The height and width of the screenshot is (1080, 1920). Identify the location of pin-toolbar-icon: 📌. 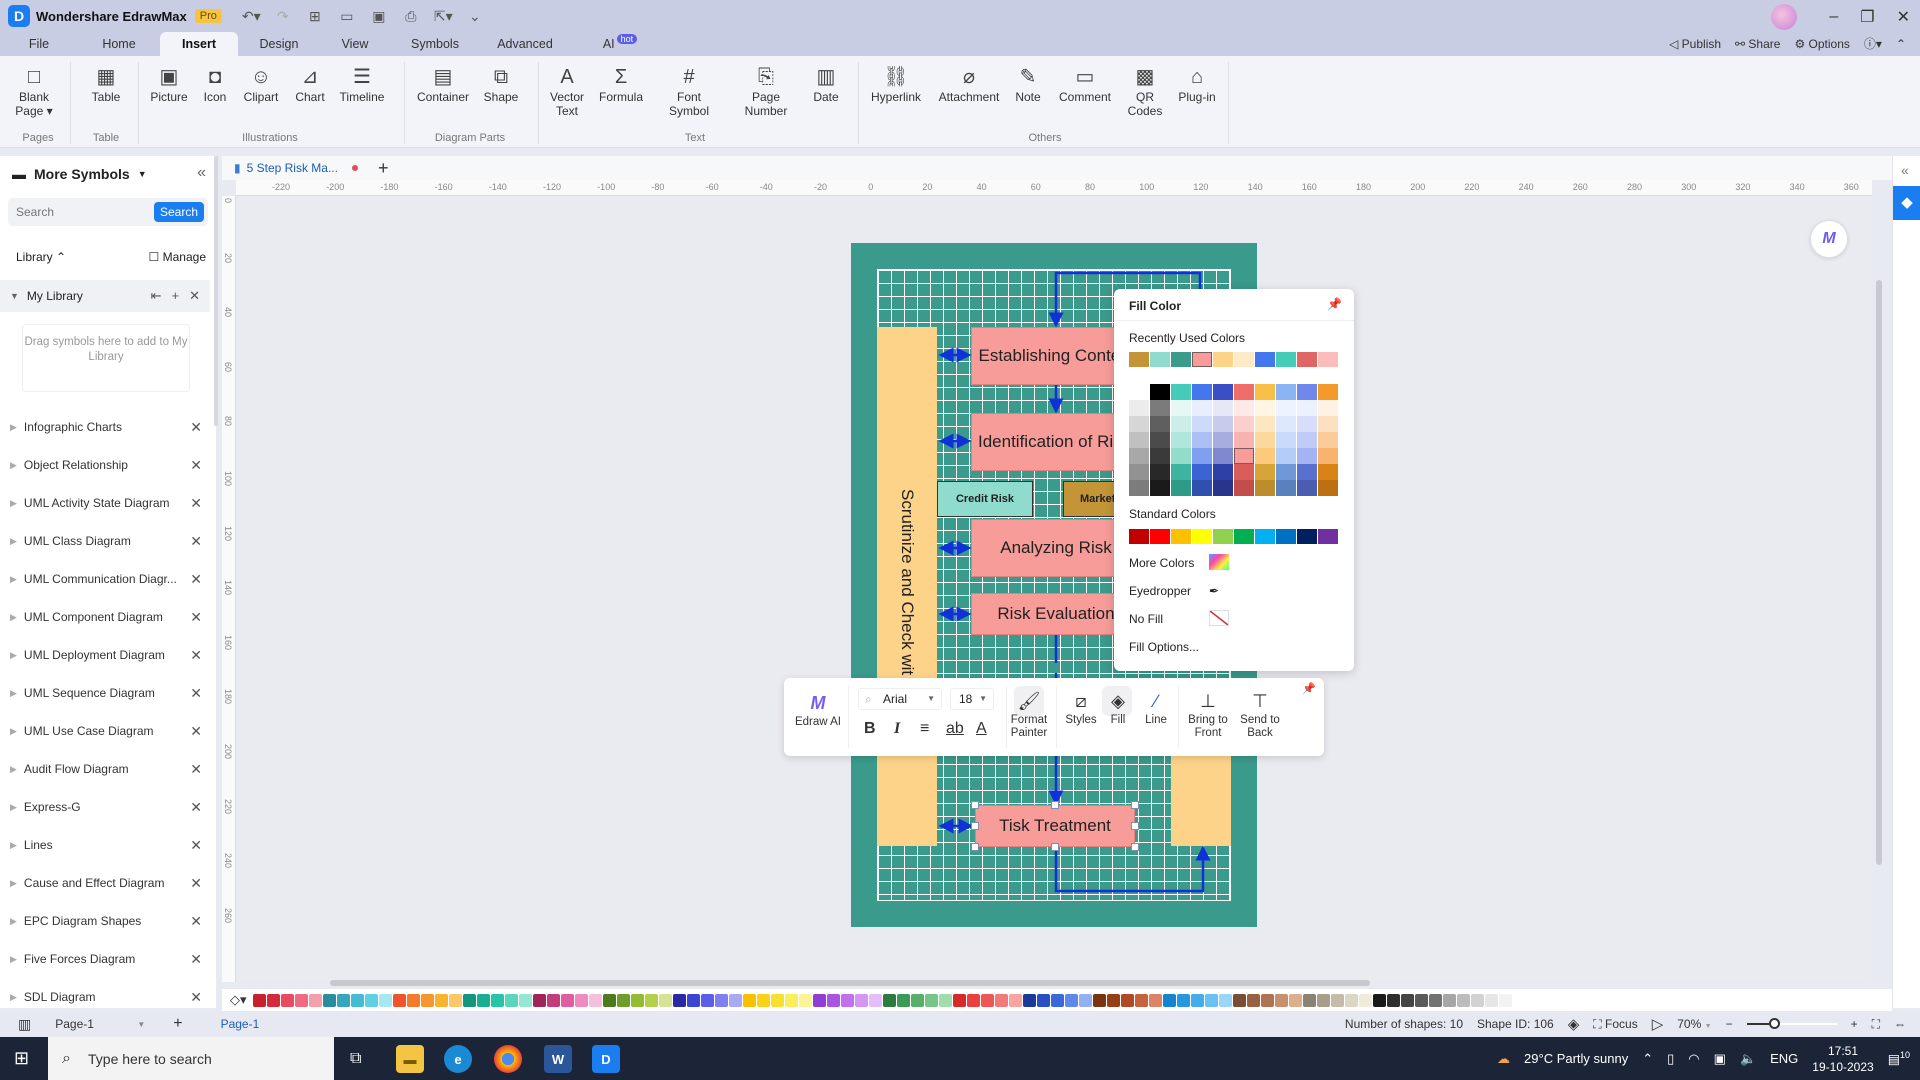
(1309, 688).